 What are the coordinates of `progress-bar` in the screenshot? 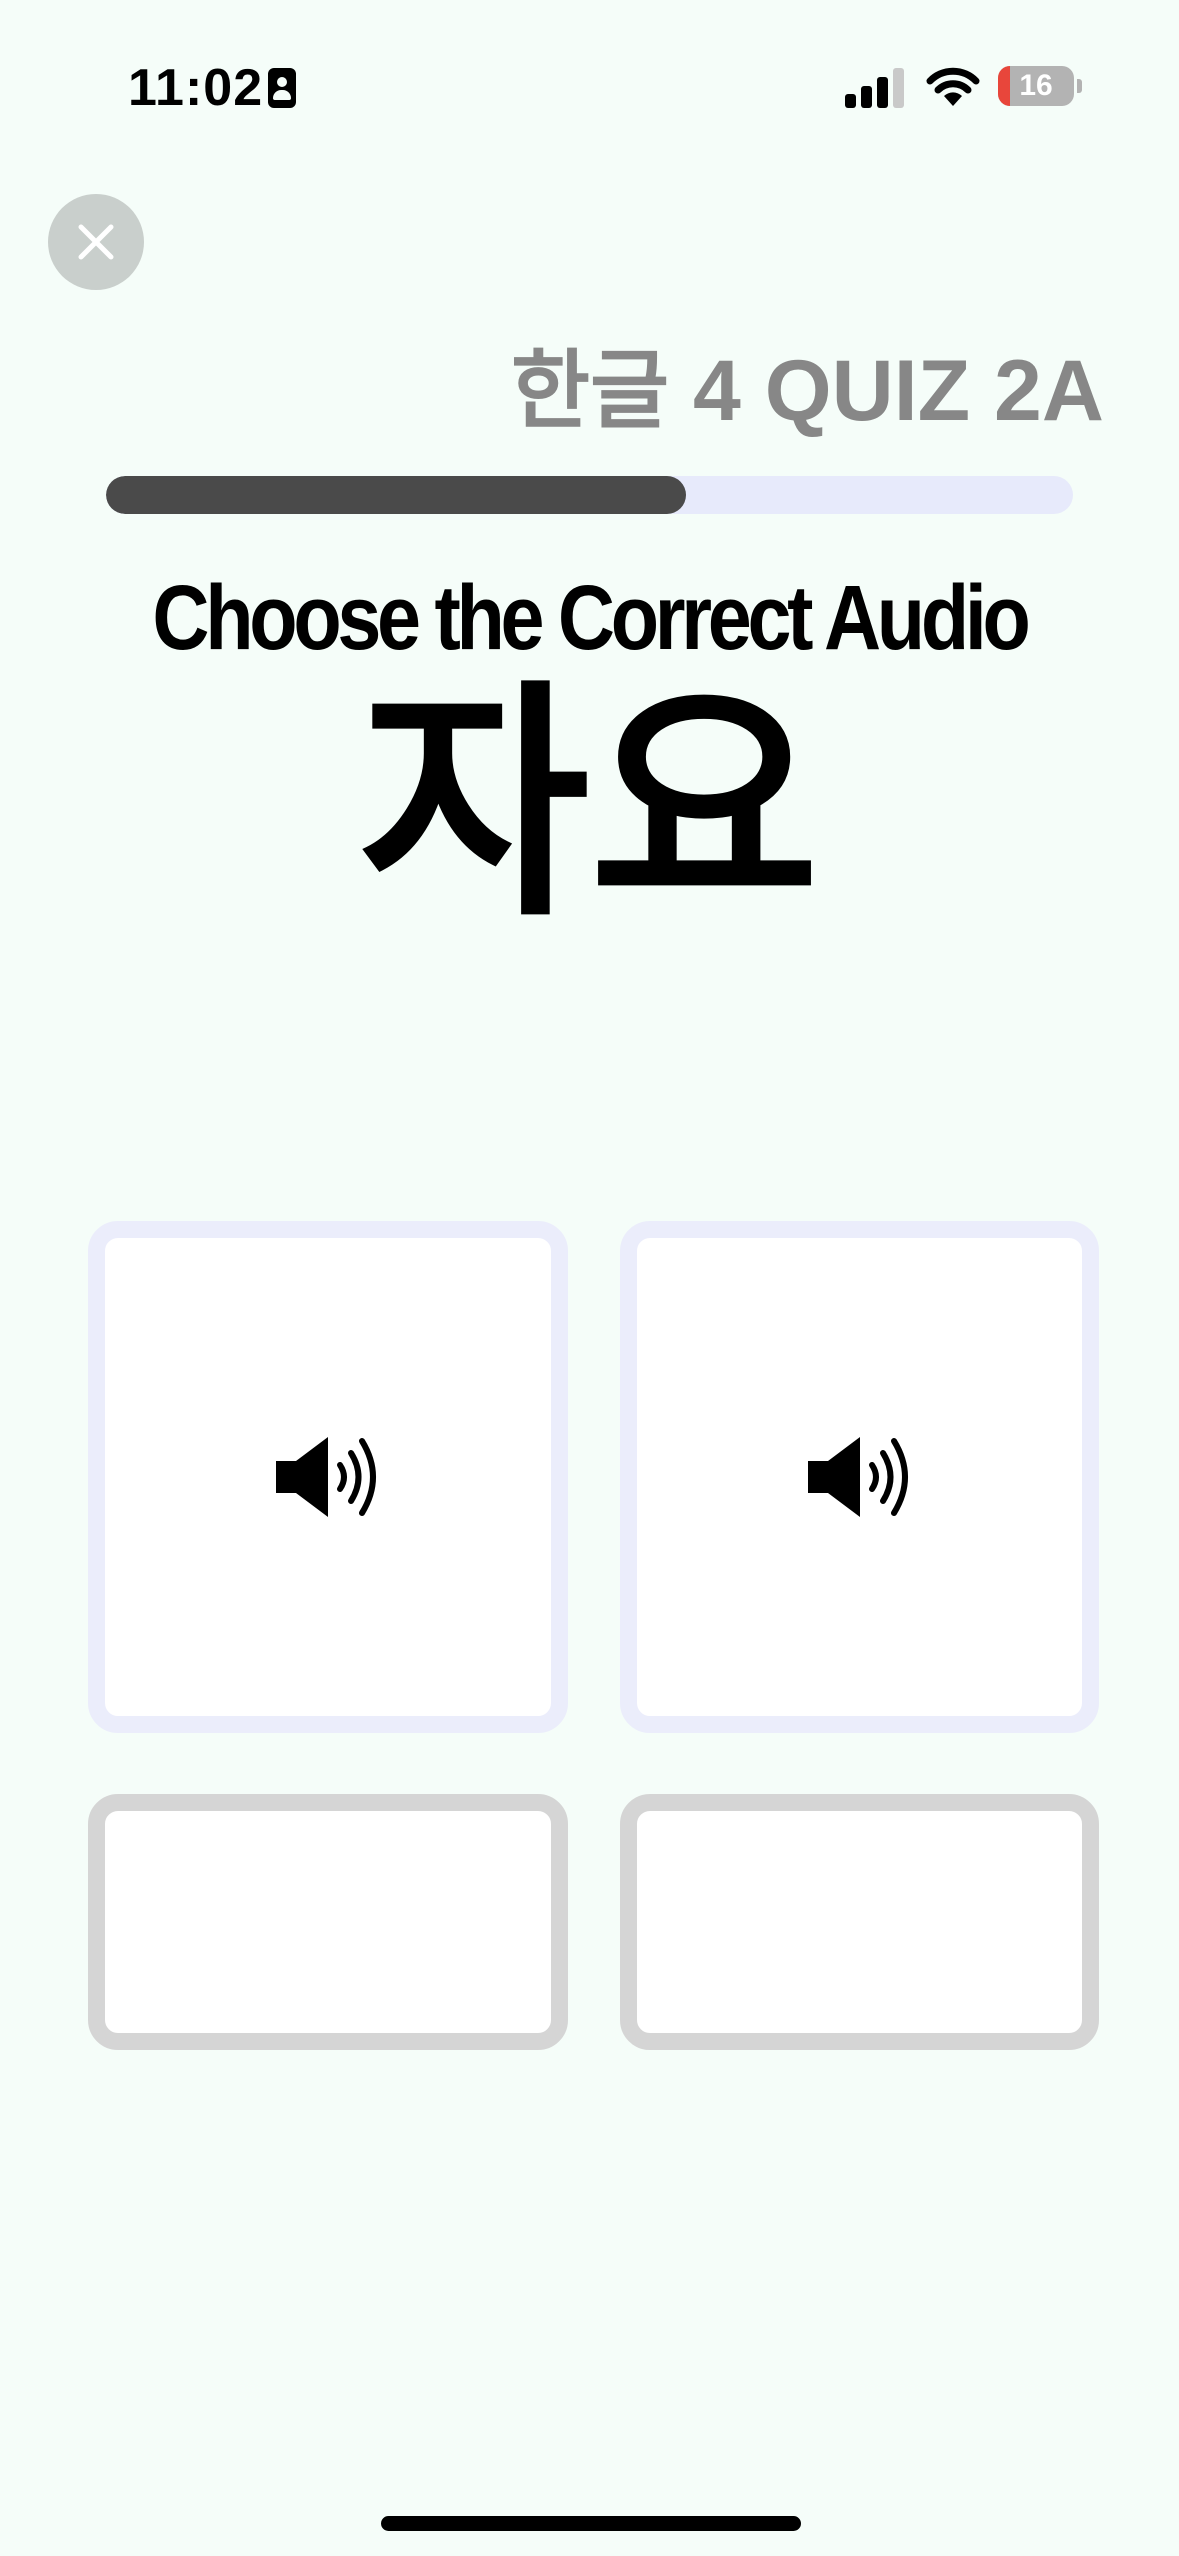 It's located at (589, 495).